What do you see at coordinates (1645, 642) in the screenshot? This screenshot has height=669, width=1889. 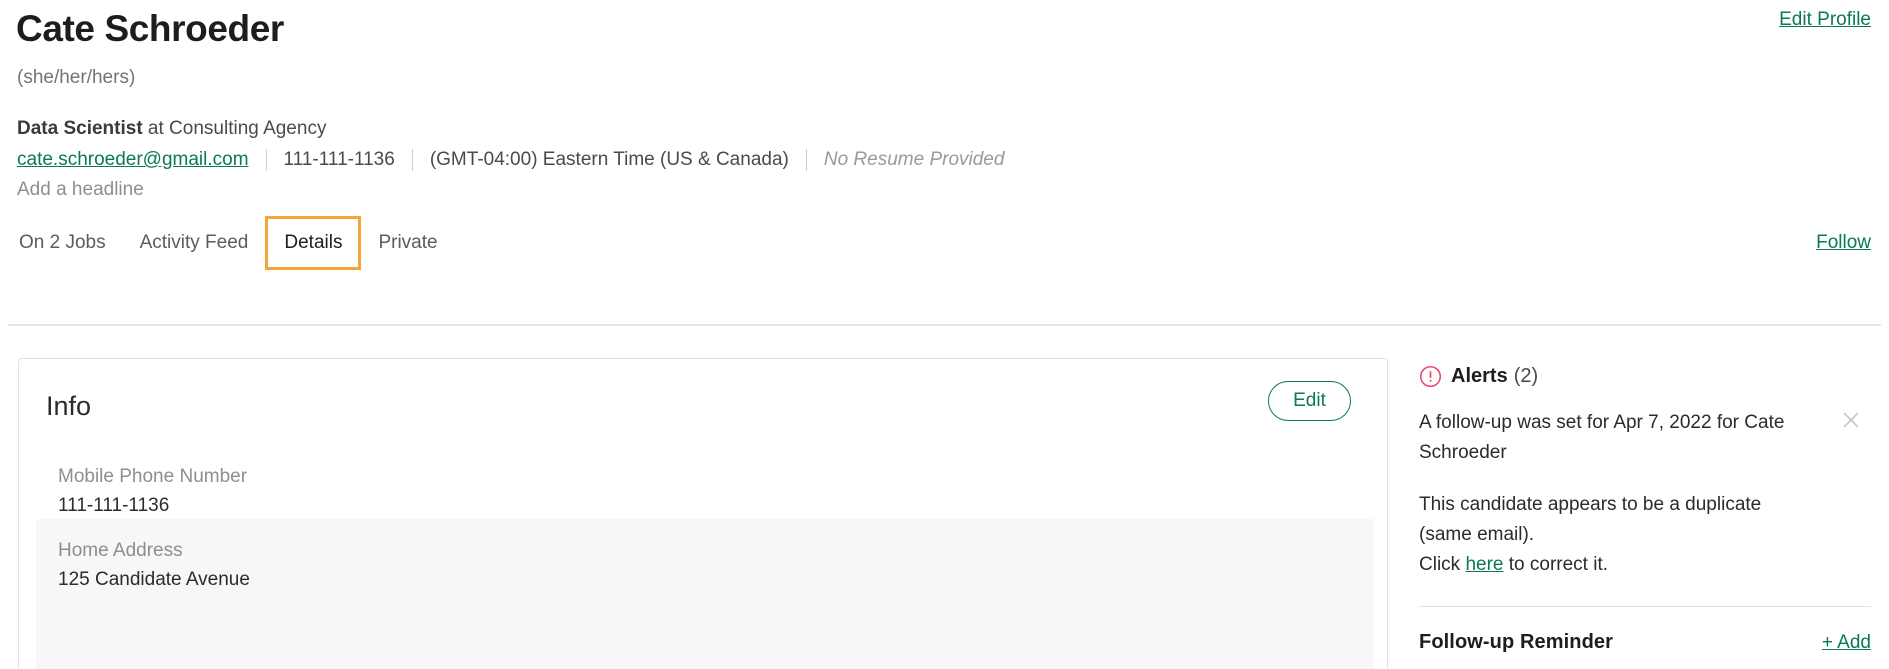 I see `followup-reminder-section: Follow-up Reminder + Add` at bounding box center [1645, 642].